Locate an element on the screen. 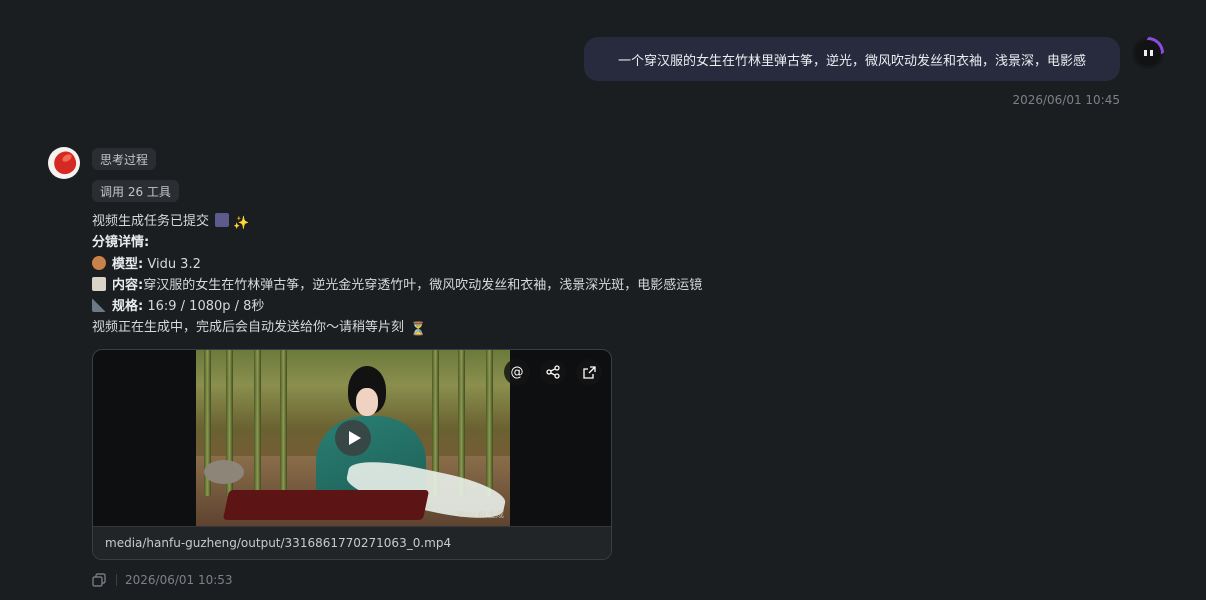  hourglass-icon: ⏳ is located at coordinates (418, 330).